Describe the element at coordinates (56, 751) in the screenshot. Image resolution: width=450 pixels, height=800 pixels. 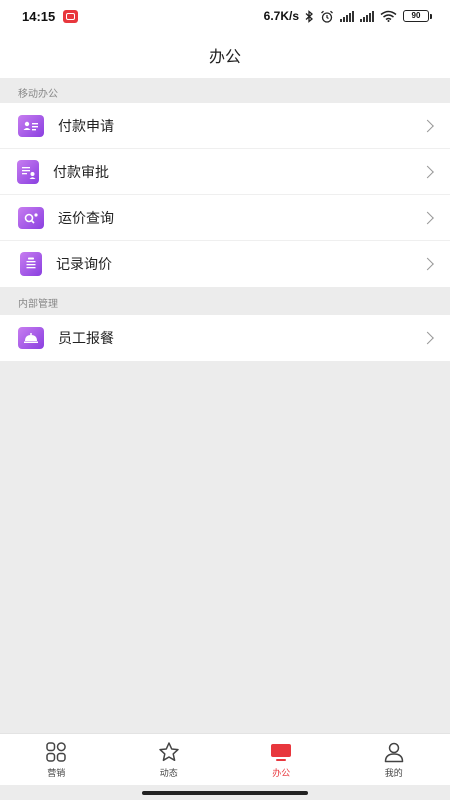
I see `grid-icon` at that location.